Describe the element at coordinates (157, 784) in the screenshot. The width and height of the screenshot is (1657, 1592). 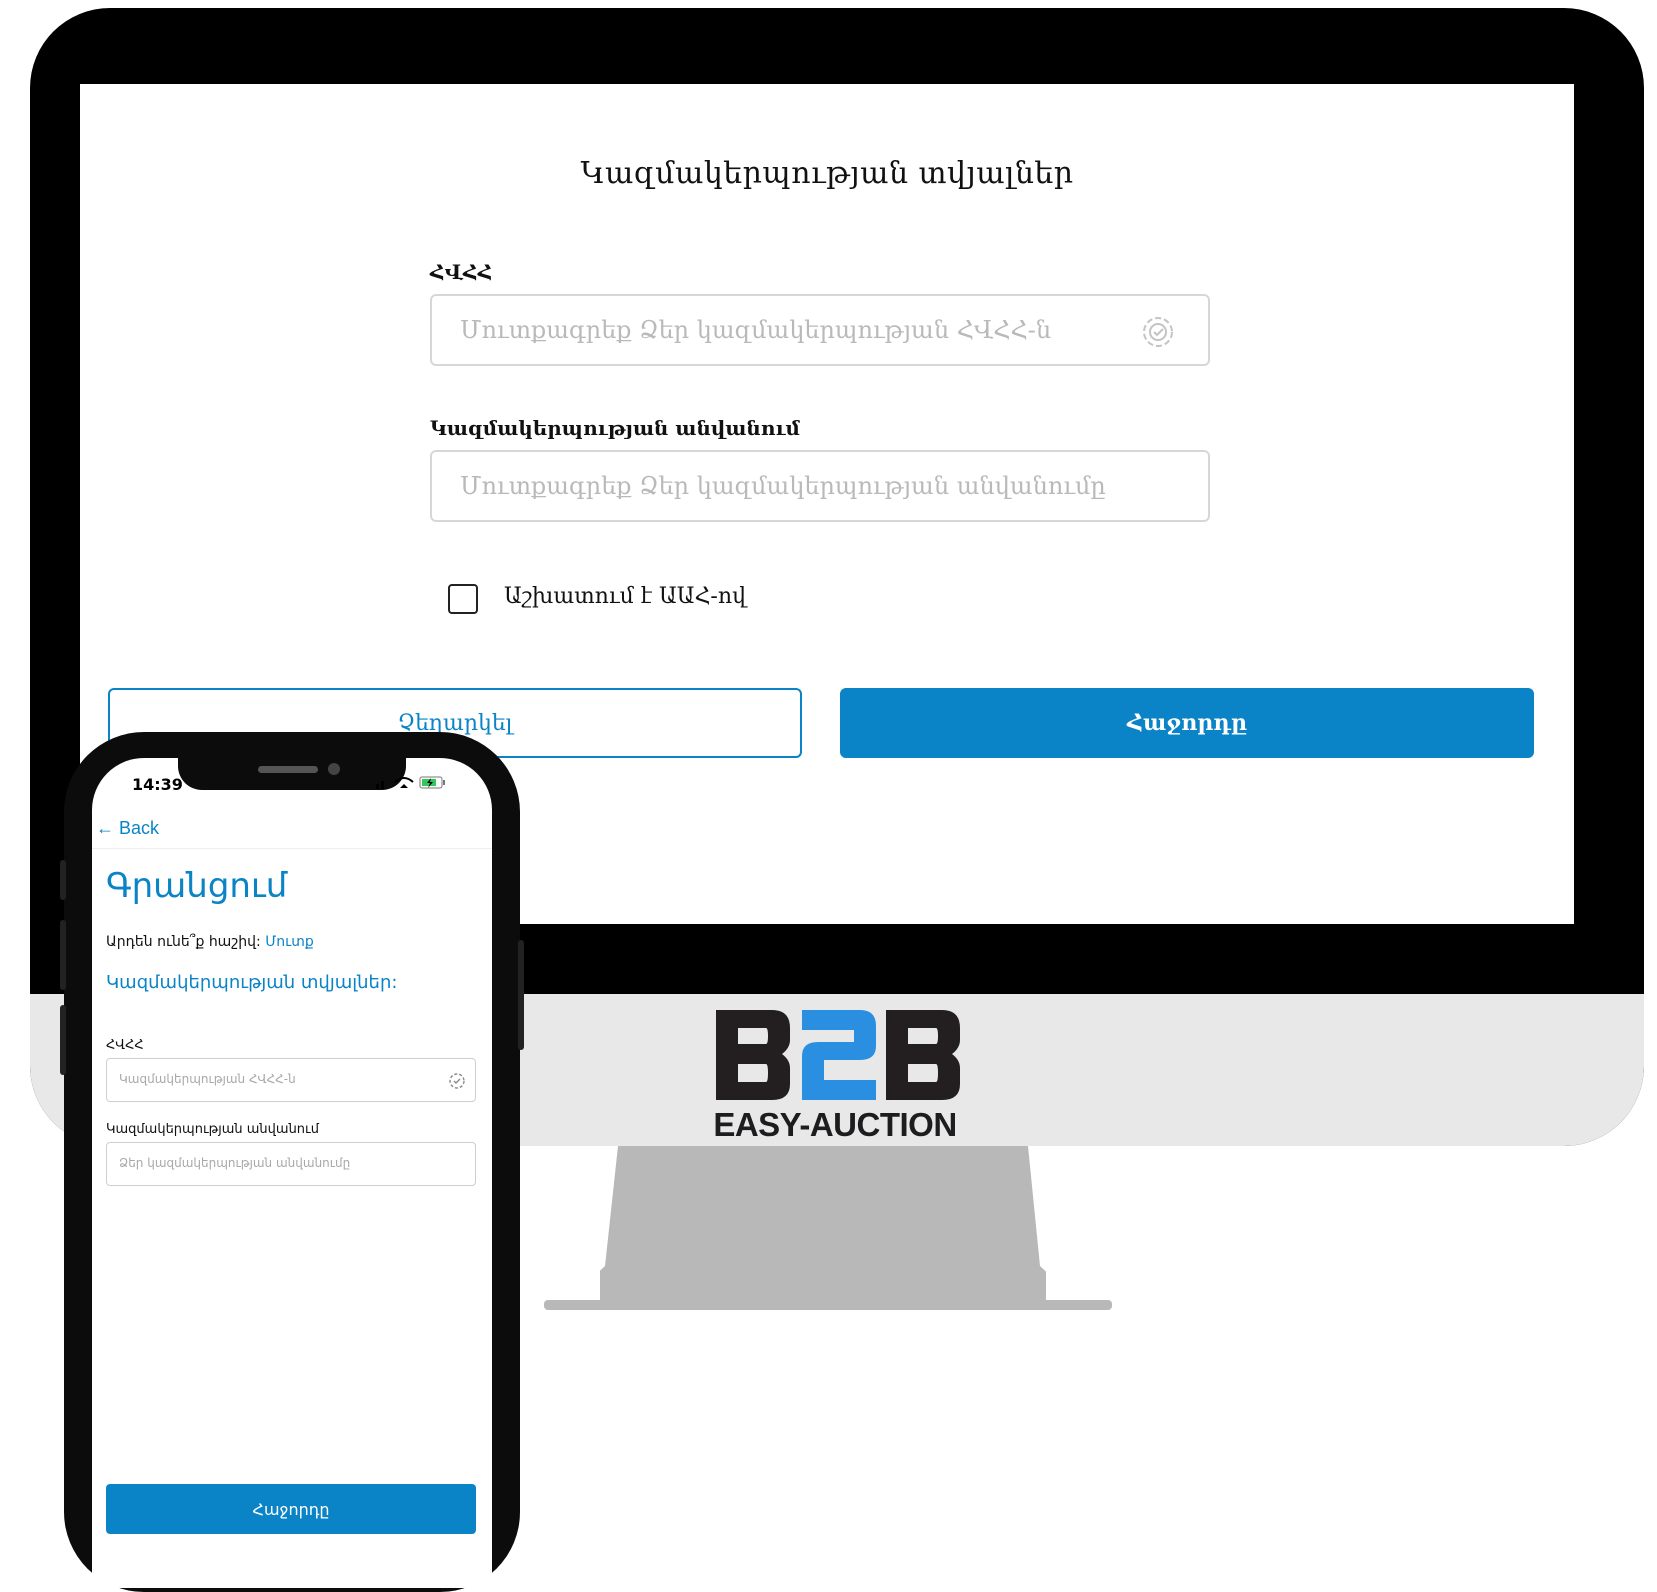
I see `status-time: 14:39` at that location.